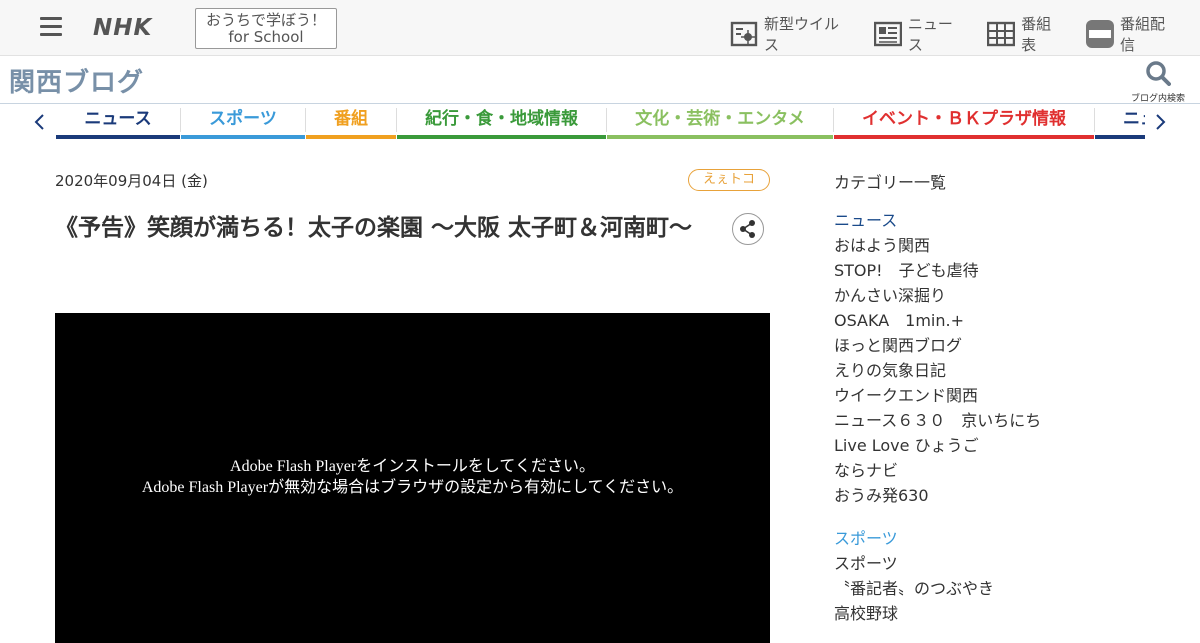 The height and width of the screenshot is (643, 1200). Describe the element at coordinates (265, 20) in the screenshot. I see `for-school-line1: おうちで学ぼう！` at that location.